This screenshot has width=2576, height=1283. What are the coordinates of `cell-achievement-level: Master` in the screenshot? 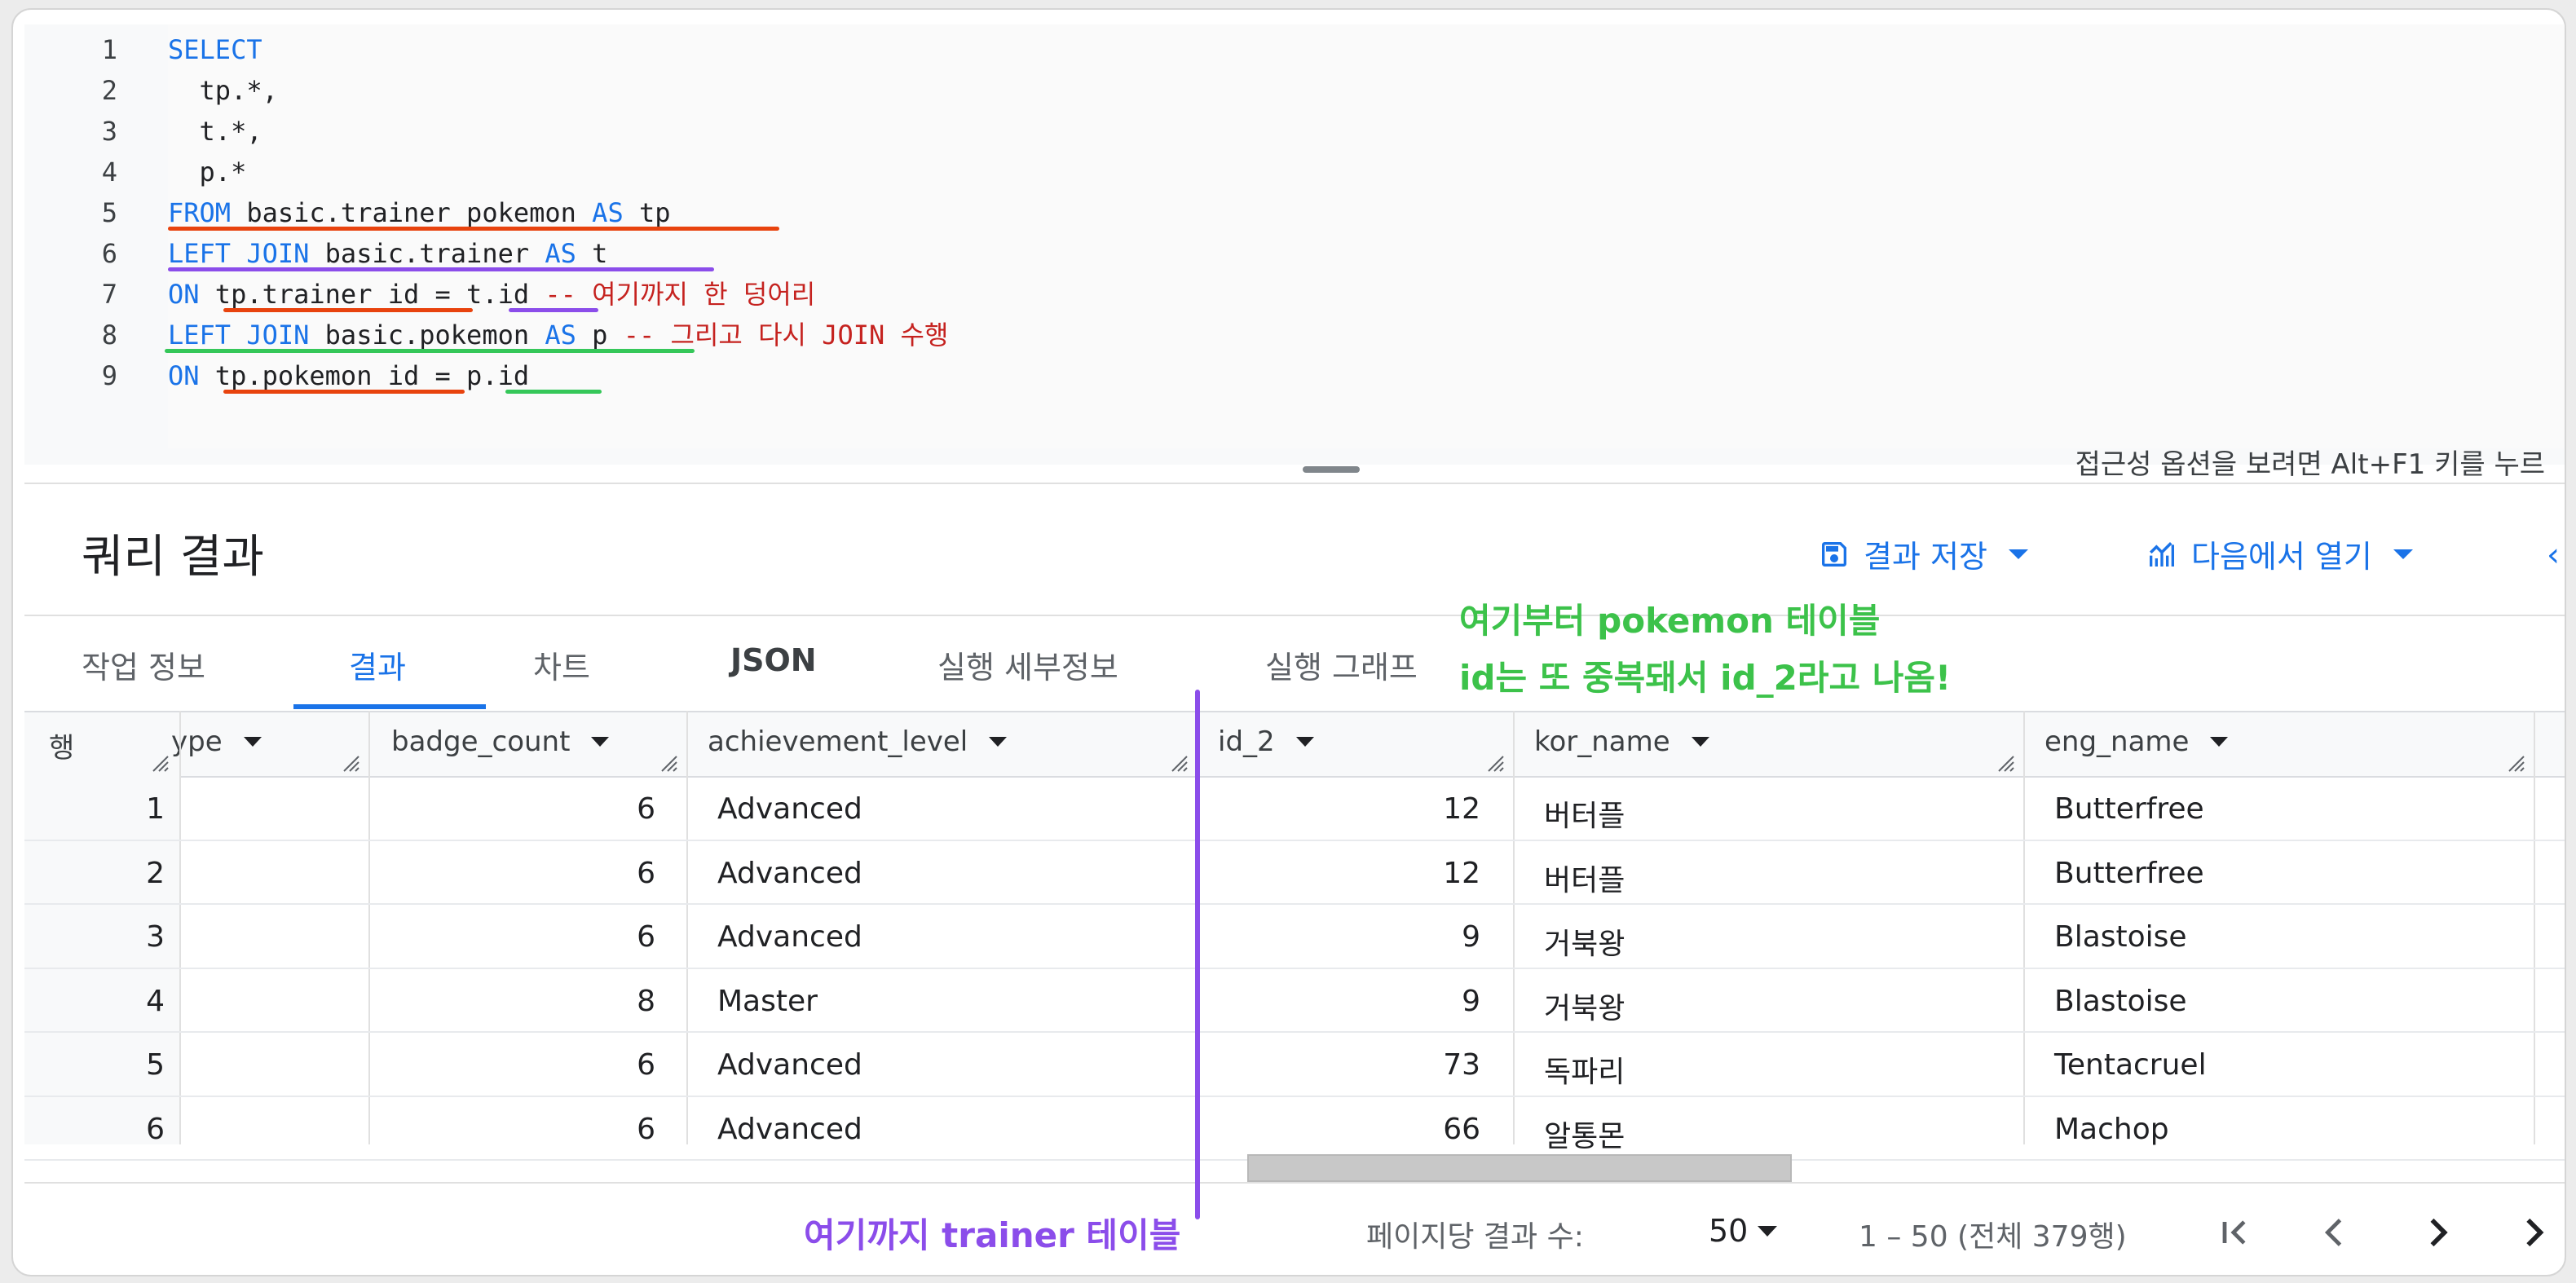 It's located at (767, 1001).